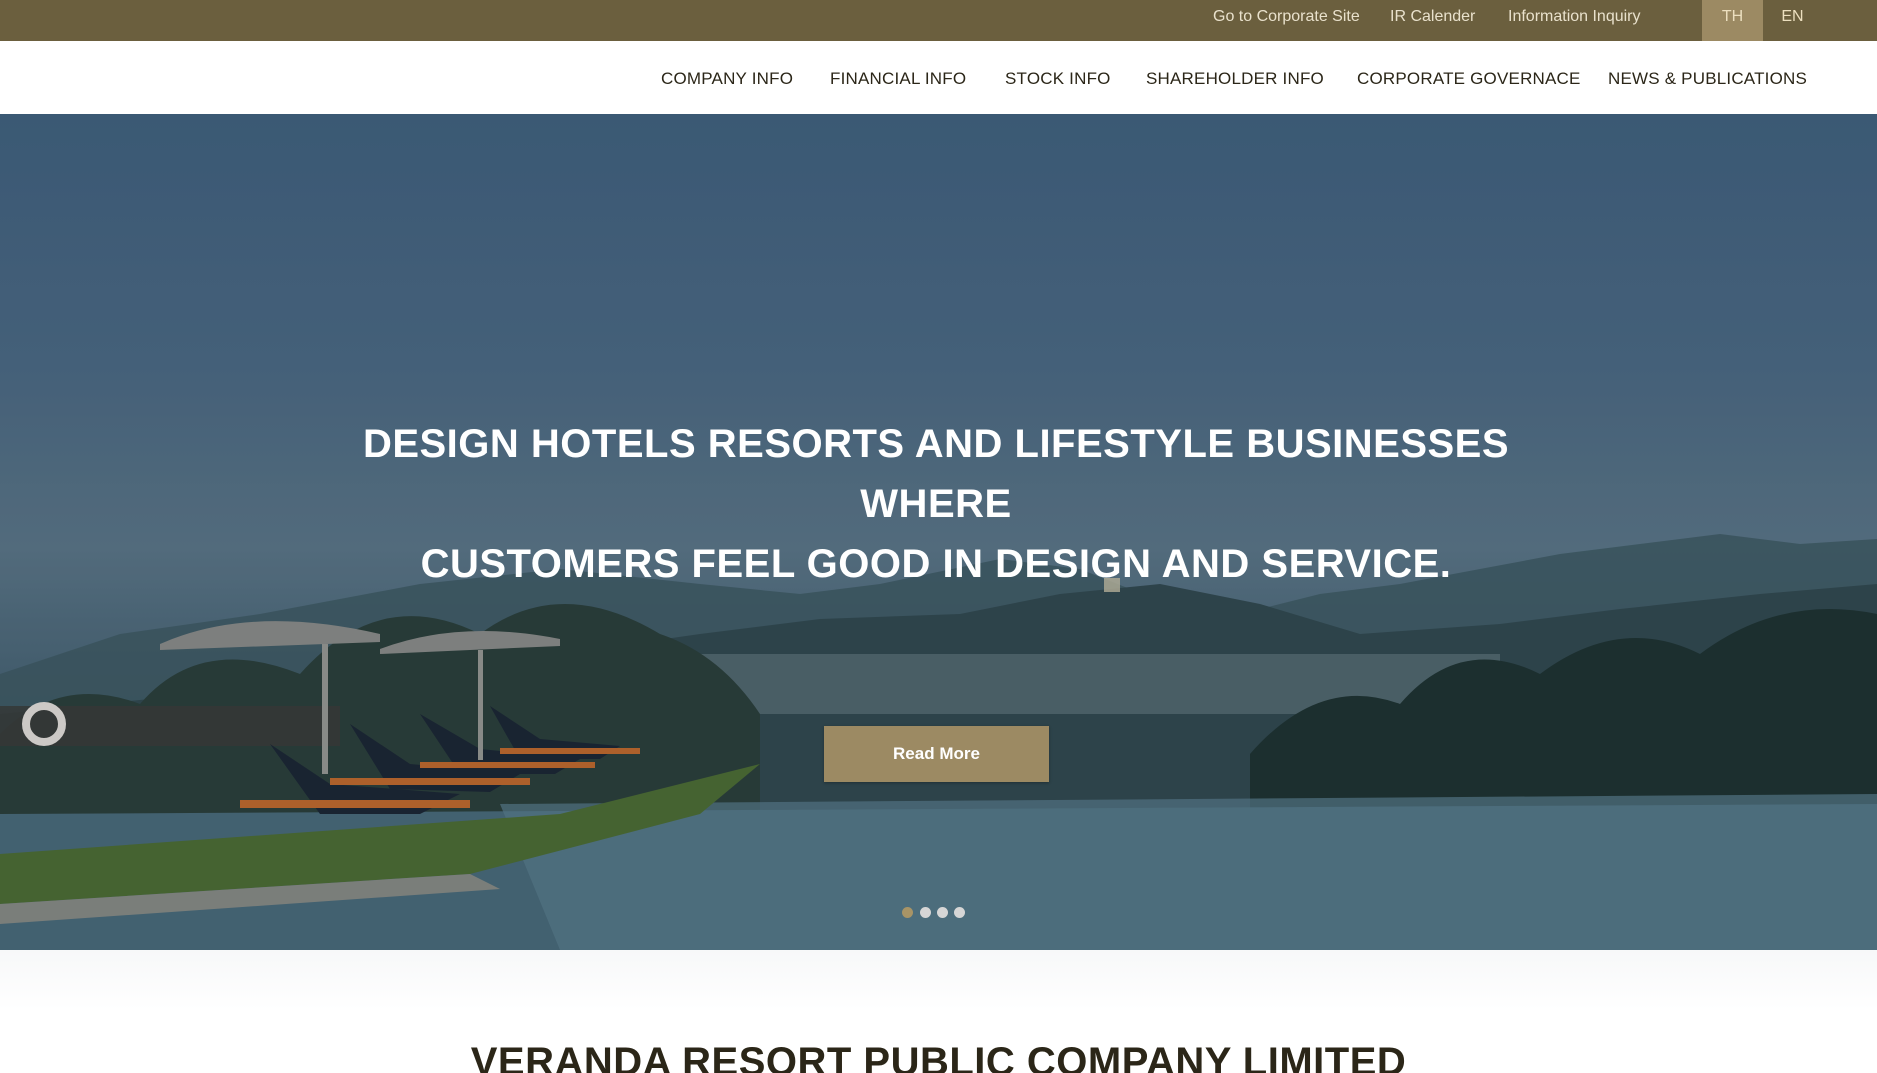  I want to click on nav-stock-info: STOCK INFO, so click(1058, 77).